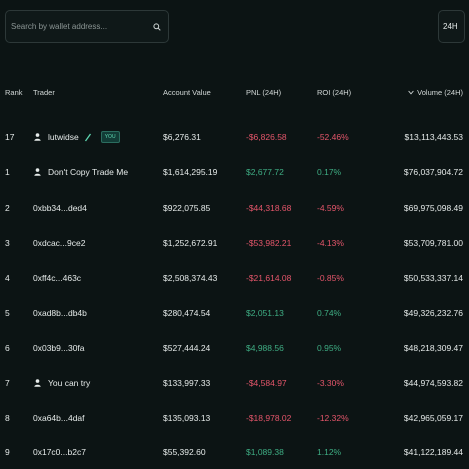  Describe the element at coordinates (329, 172) in the screenshot. I see `roi-cell: 0.17%` at that location.